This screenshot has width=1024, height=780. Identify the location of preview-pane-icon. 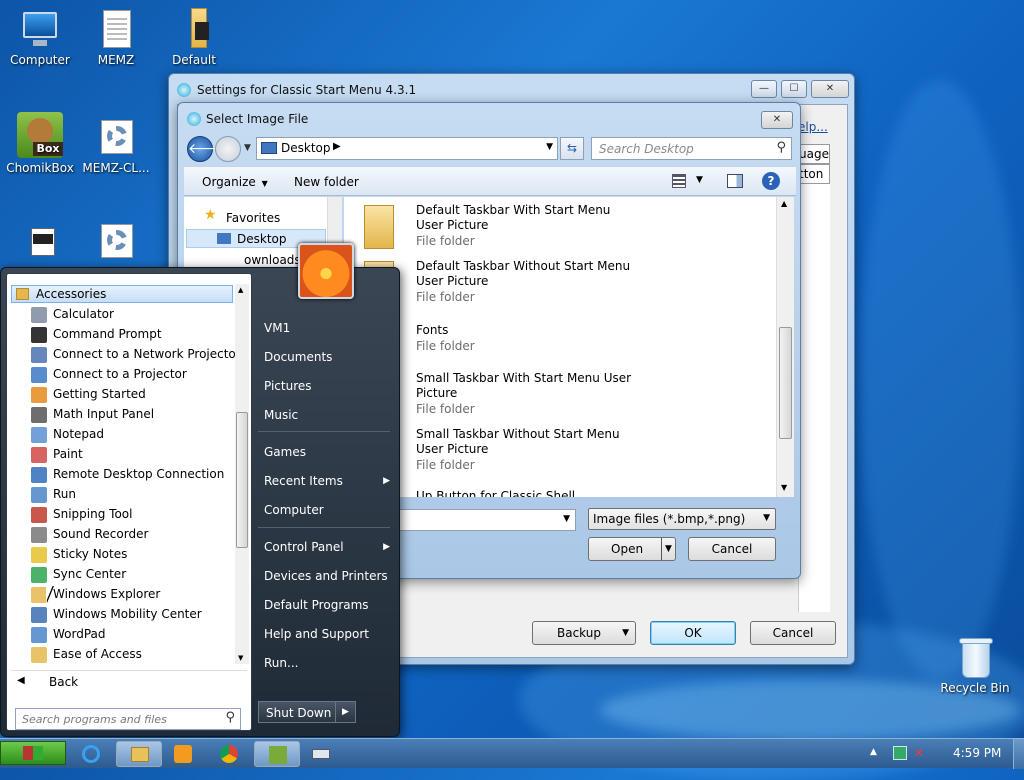
(735, 181).